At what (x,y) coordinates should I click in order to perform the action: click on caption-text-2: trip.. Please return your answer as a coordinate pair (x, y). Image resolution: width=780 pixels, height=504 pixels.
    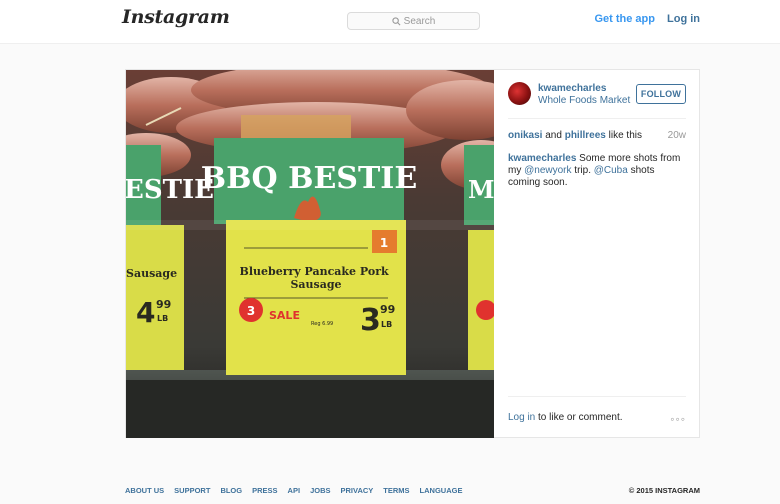
    Looking at the image, I should click on (582, 170).